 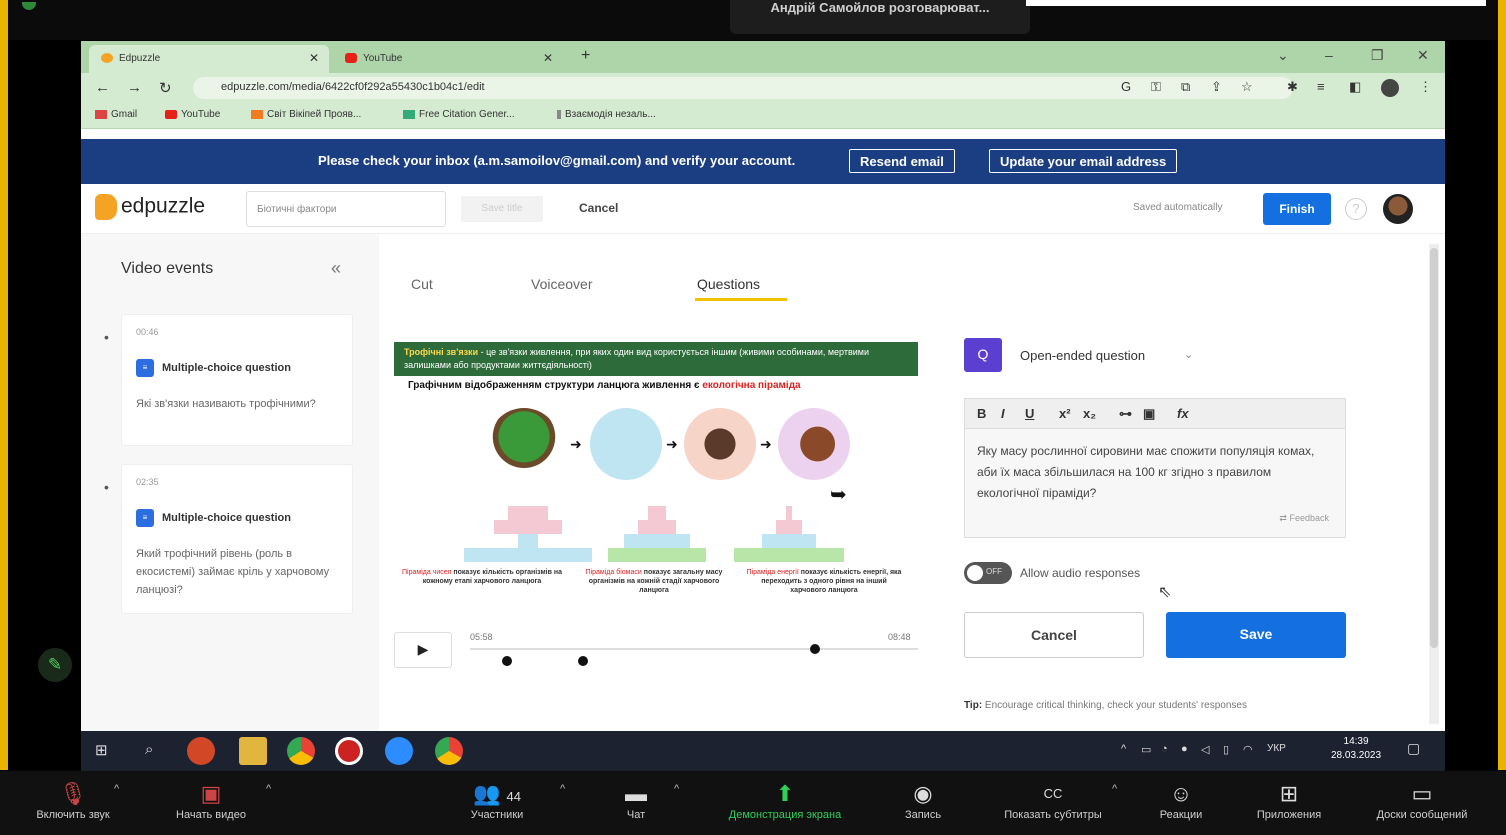 I want to click on windows-start-icon: ⊞, so click(x=101, y=750).